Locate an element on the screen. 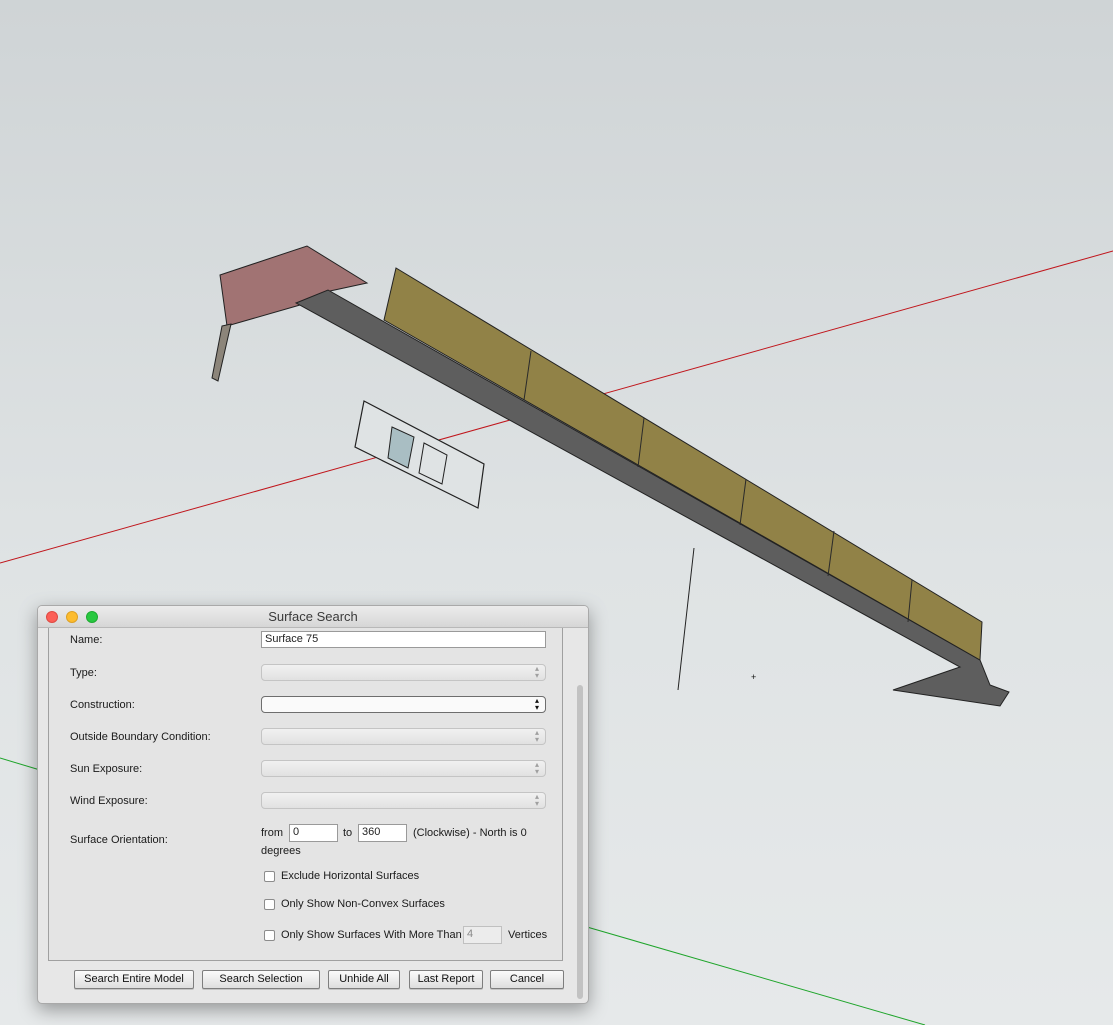  non-convex-checkbox is located at coordinates (269, 904).